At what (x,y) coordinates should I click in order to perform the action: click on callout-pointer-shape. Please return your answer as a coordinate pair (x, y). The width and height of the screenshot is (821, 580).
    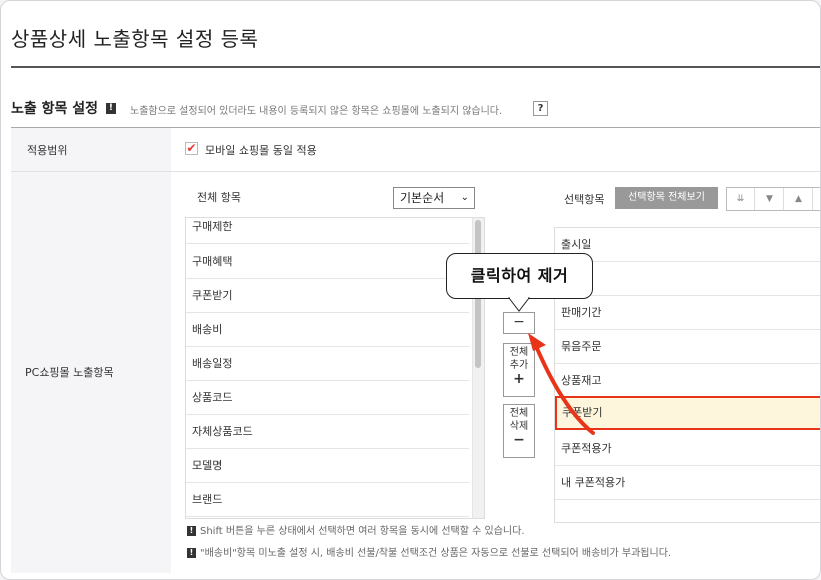
    Looking at the image, I should click on (519, 304).